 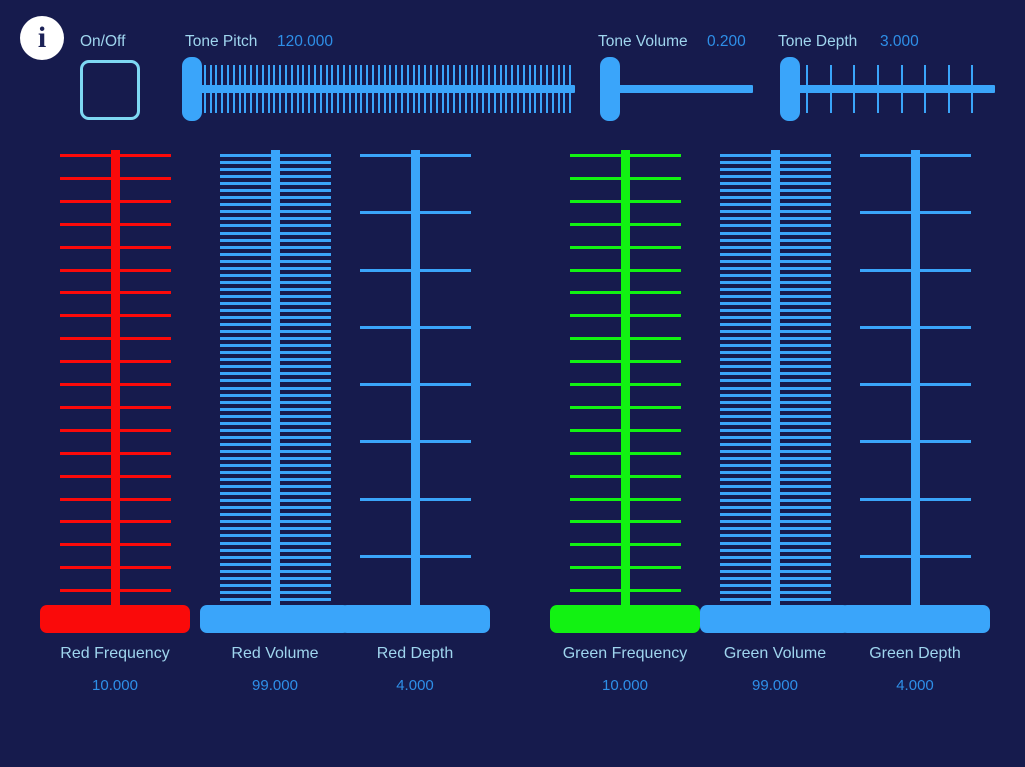 I want to click on info-icon: i, so click(x=42, y=38).